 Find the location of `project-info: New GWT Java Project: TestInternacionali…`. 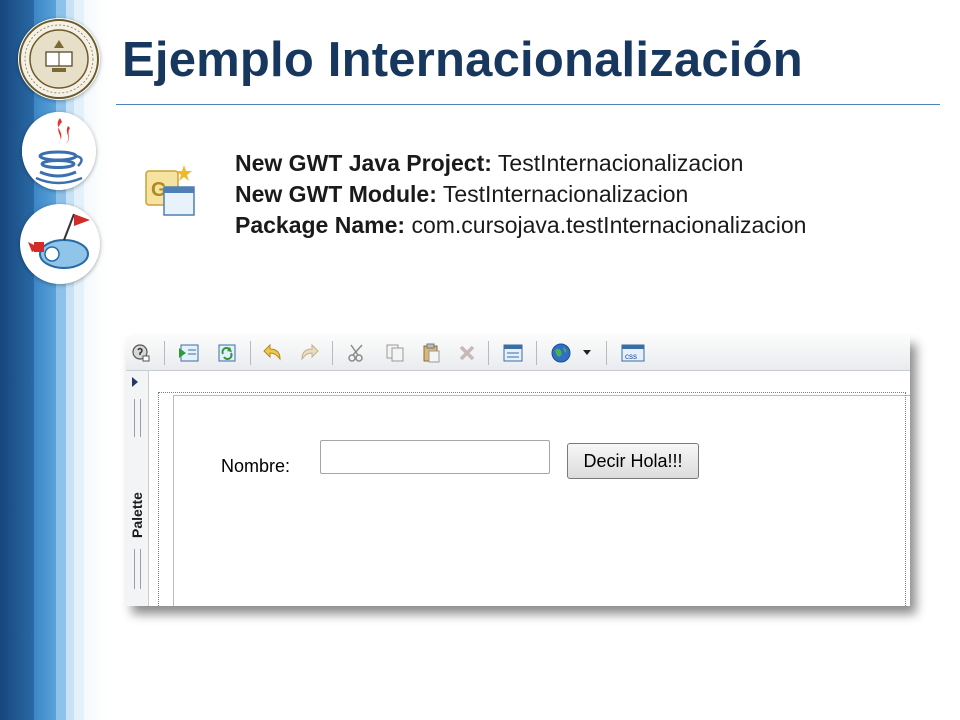

project-info: New GWT Java Project: TestInternacionali… is located at coordinates (520, 194).